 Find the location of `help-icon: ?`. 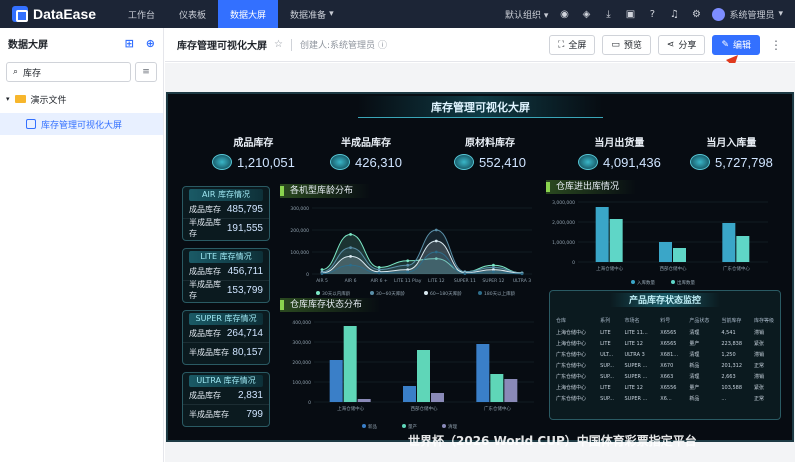

help-icon: ? is located at coordinates (652, 14).